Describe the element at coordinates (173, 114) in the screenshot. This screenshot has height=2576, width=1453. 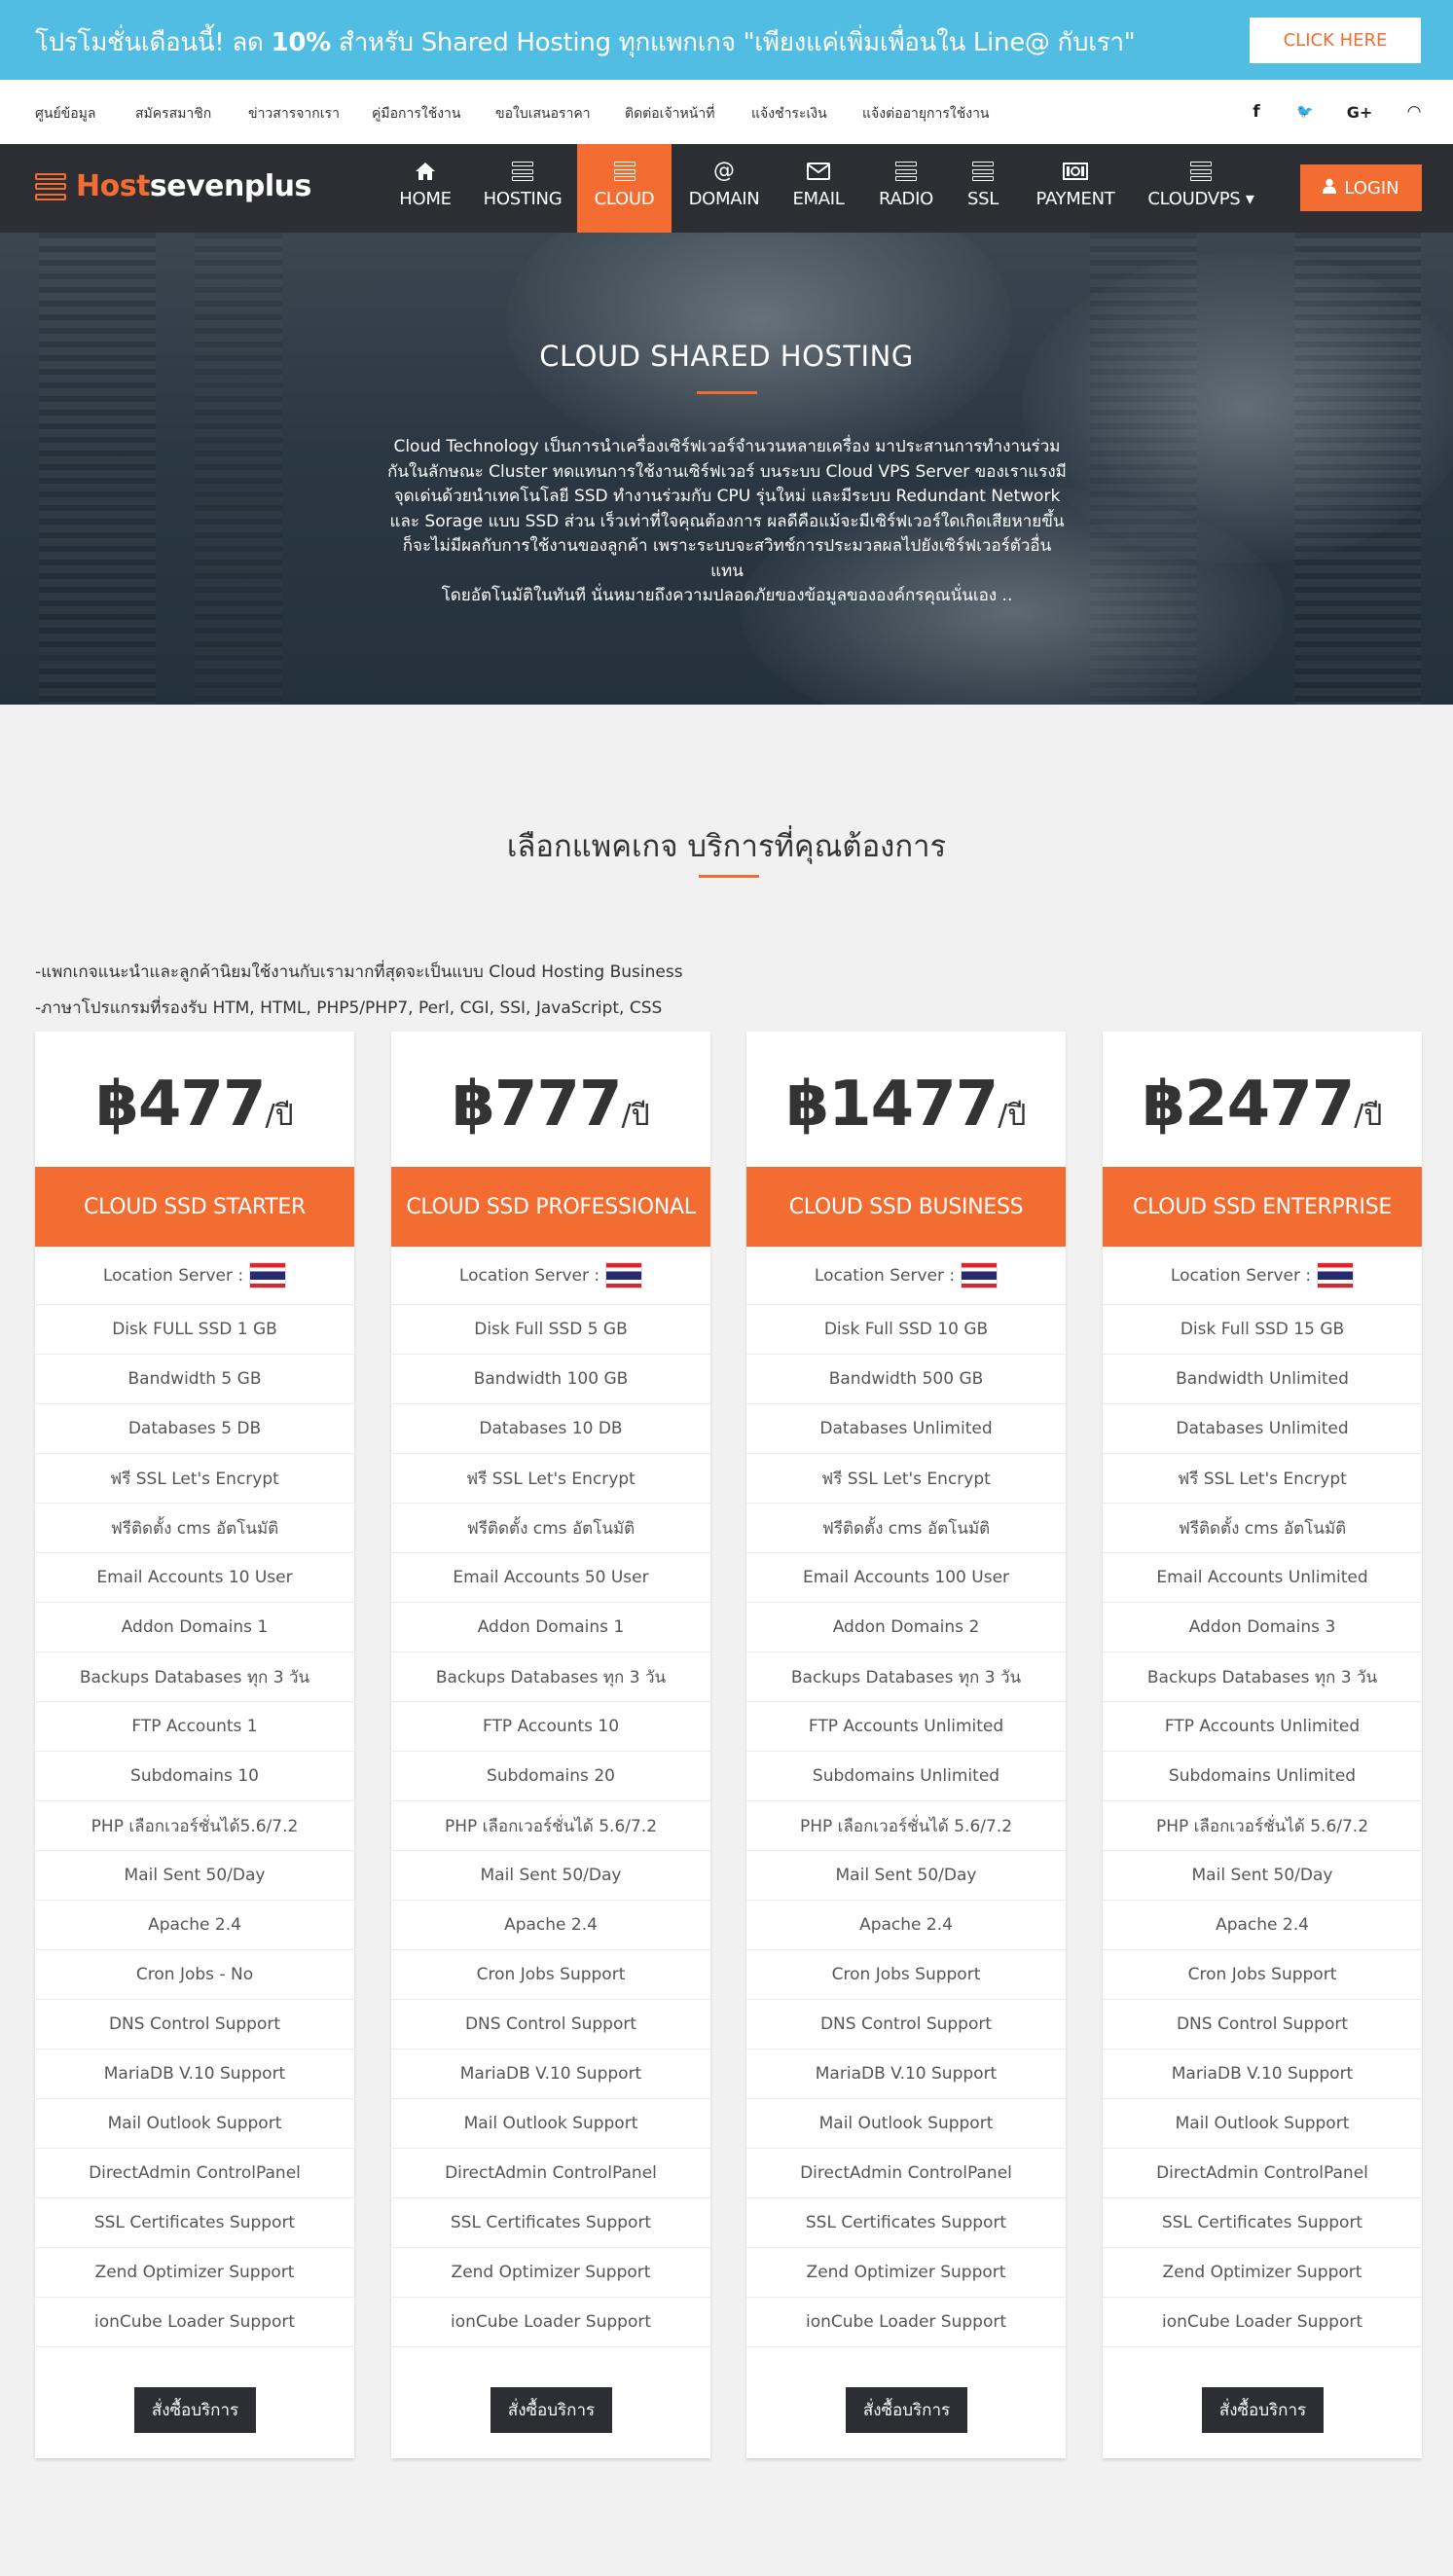
I see `toplink-register: สมัครสมาชิก` at that location.